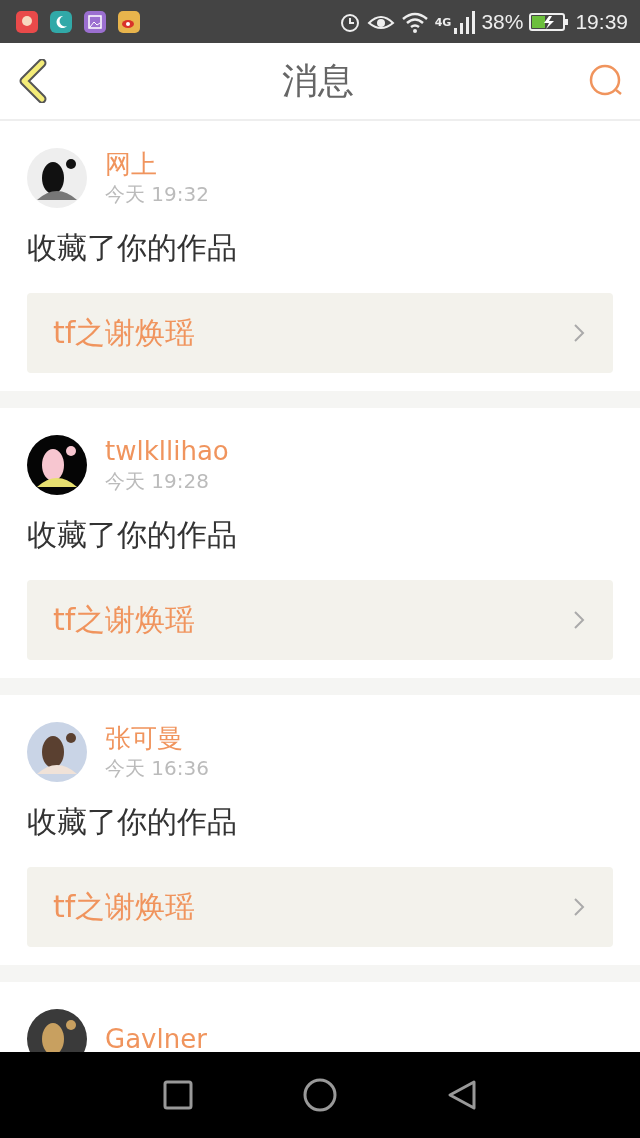 Image resolution: width=640 pixels, height=1138 pixels. Describe the element at coordinates (61, 21) in the screenshot. I see `moon-icon` at that location.